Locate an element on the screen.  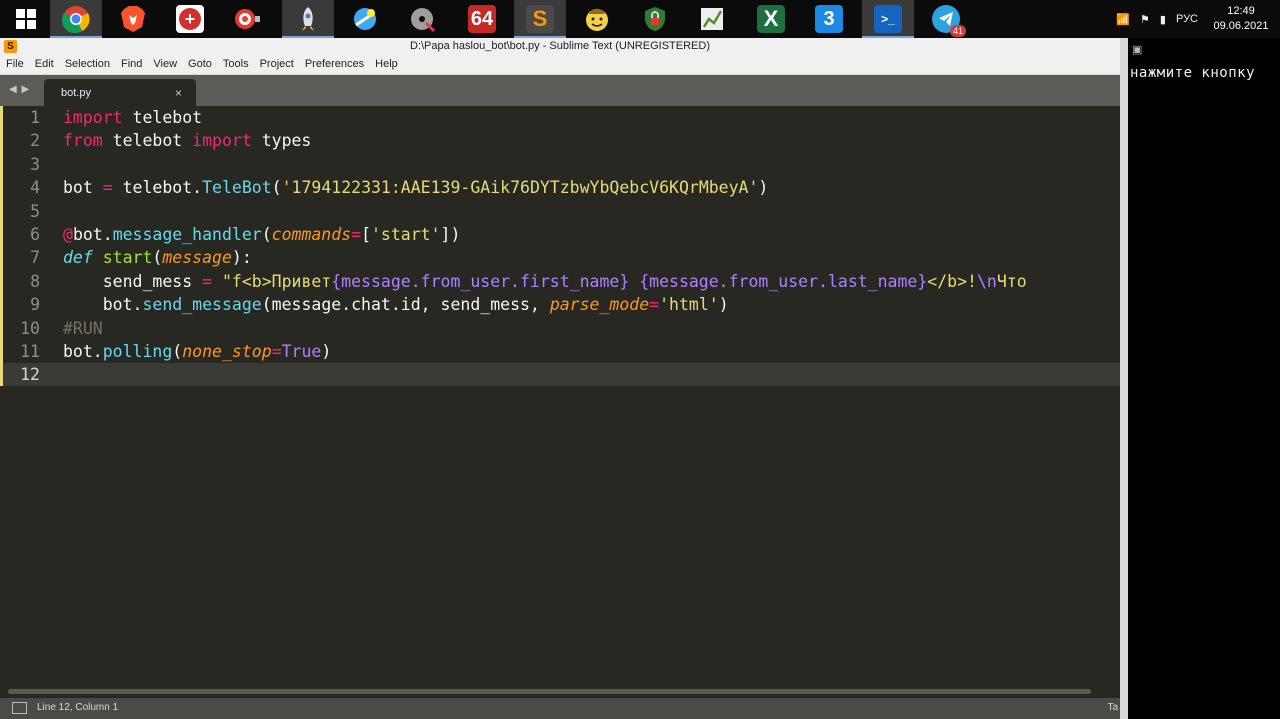
escape-sequence: \n is located at coordinates (986, 281).